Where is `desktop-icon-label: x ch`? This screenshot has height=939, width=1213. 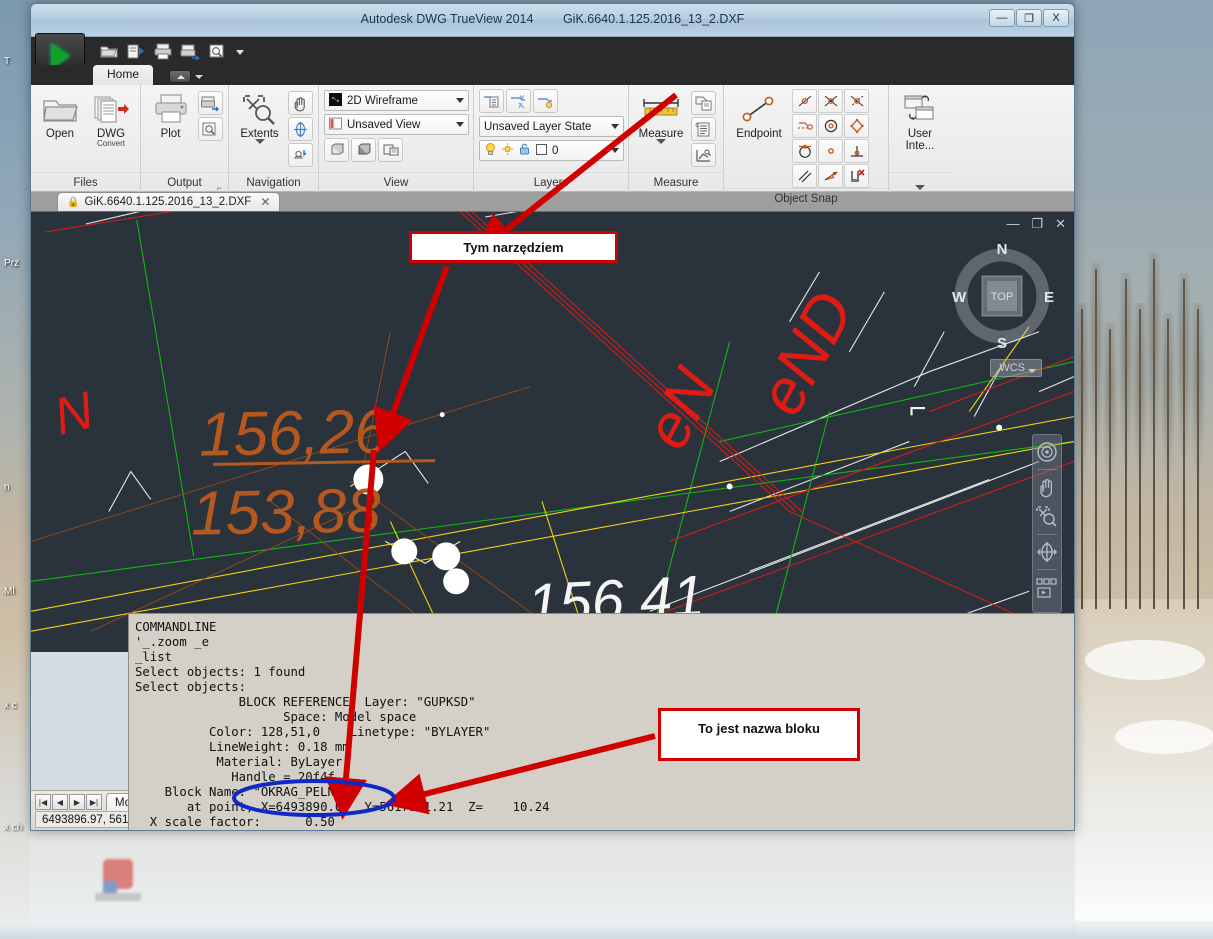 desktop-icon-label: x ch is located at coordinates (13, 827).